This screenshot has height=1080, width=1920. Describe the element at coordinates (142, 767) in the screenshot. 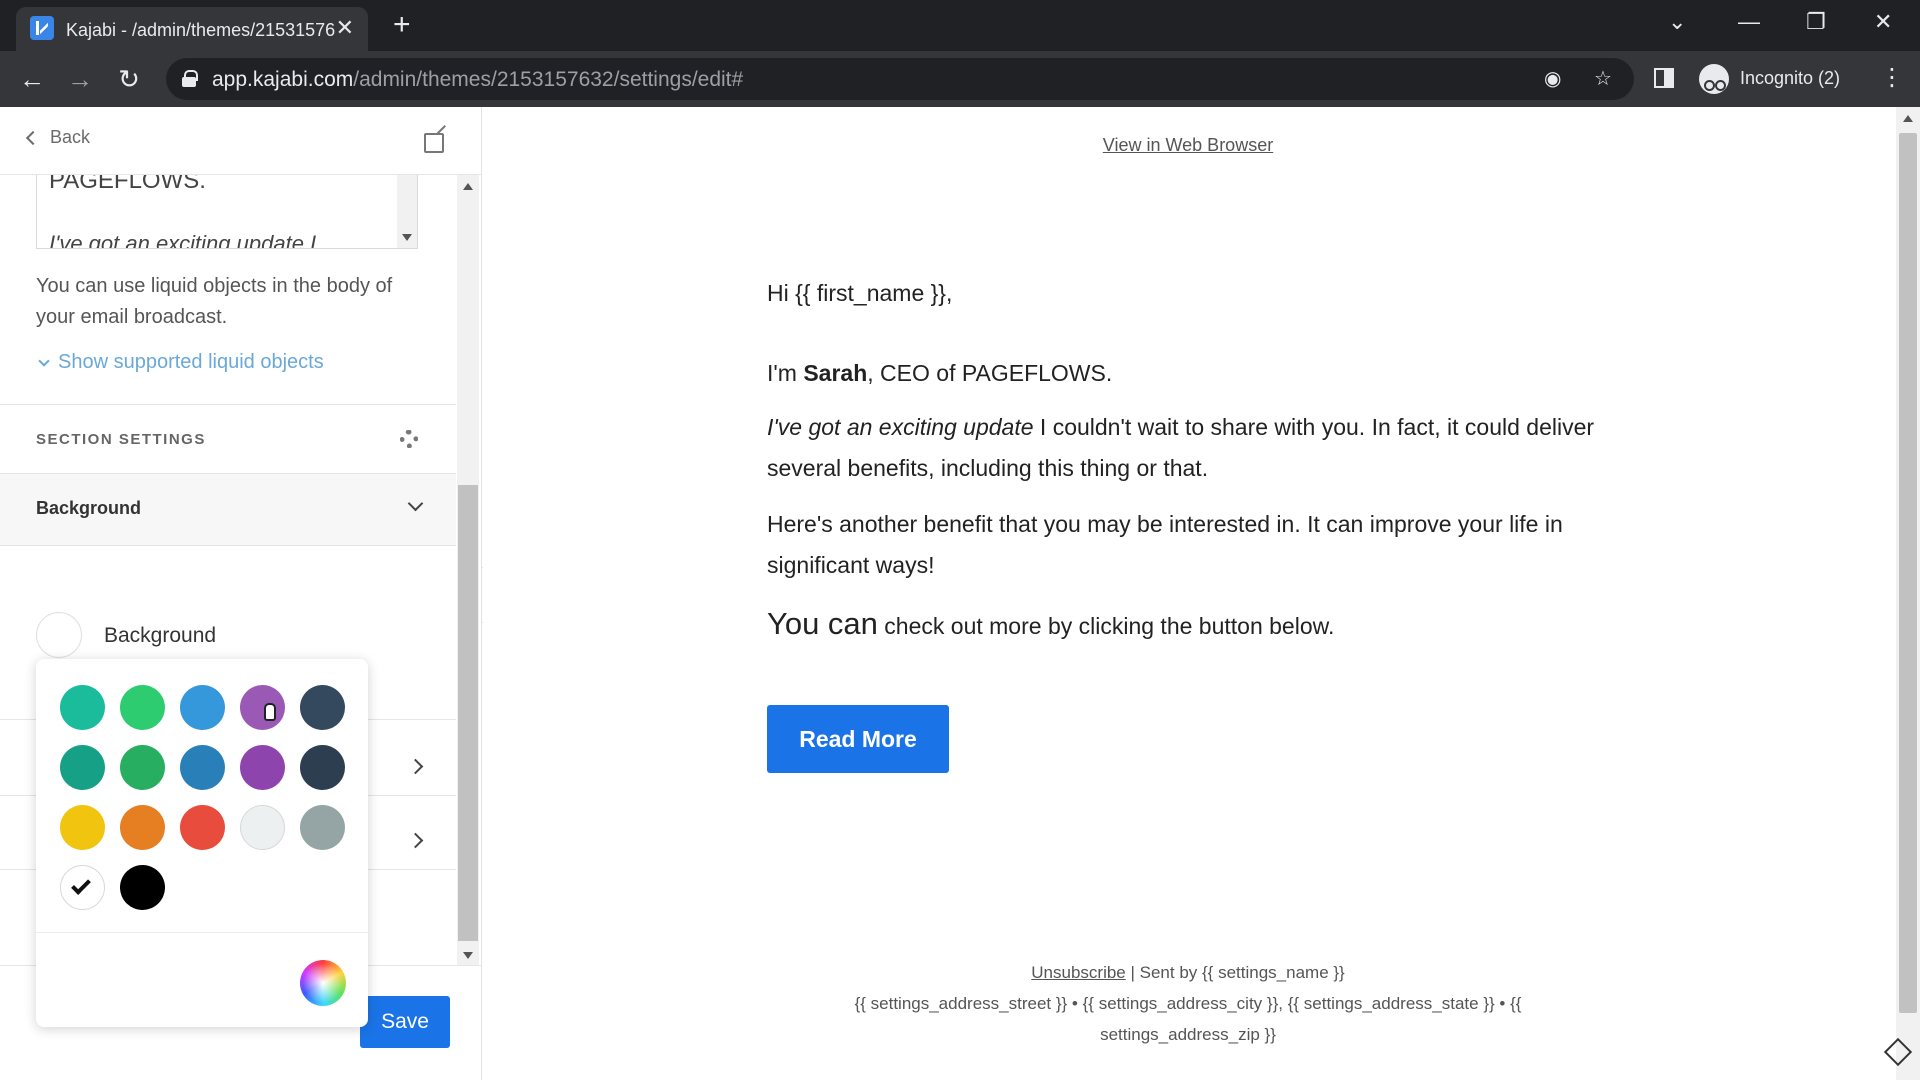

I see `color-swatch-nephritis` at that location.